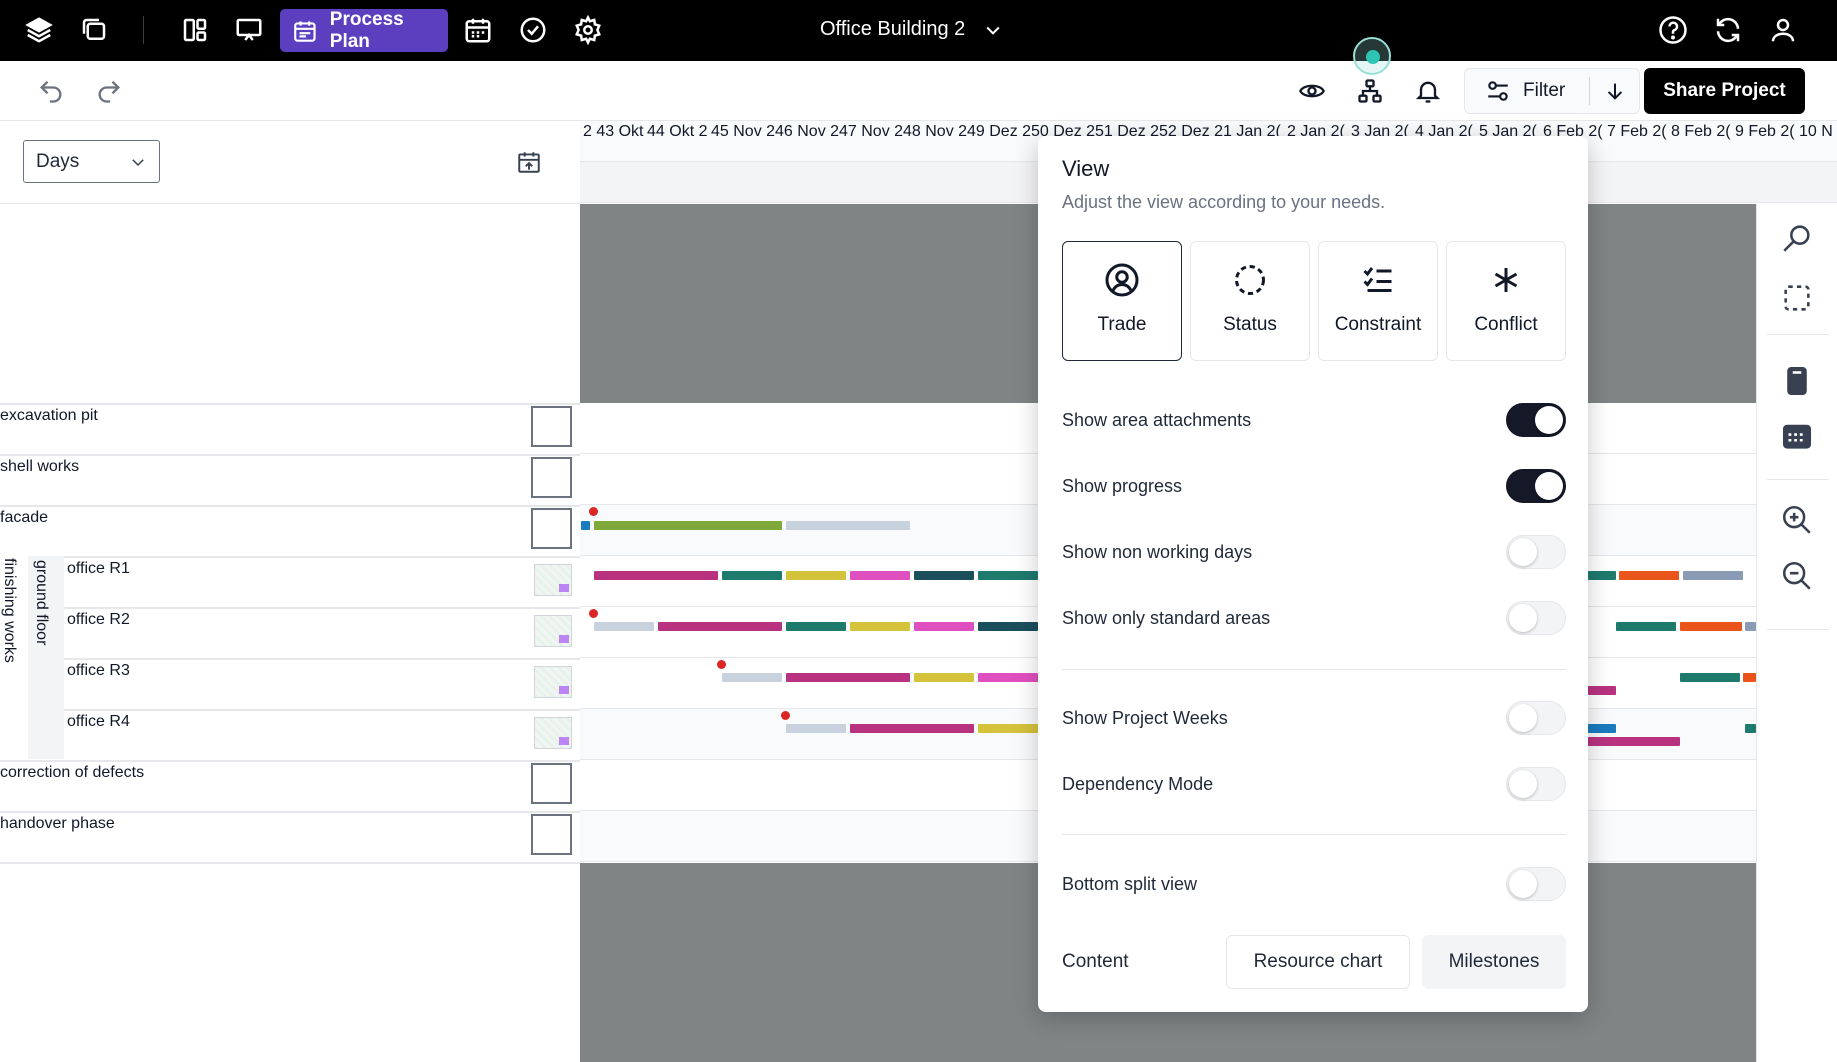  Describe the element at coordinates (91, 161) in the screenshot. I see `zoom-level-select: Days` at that location.